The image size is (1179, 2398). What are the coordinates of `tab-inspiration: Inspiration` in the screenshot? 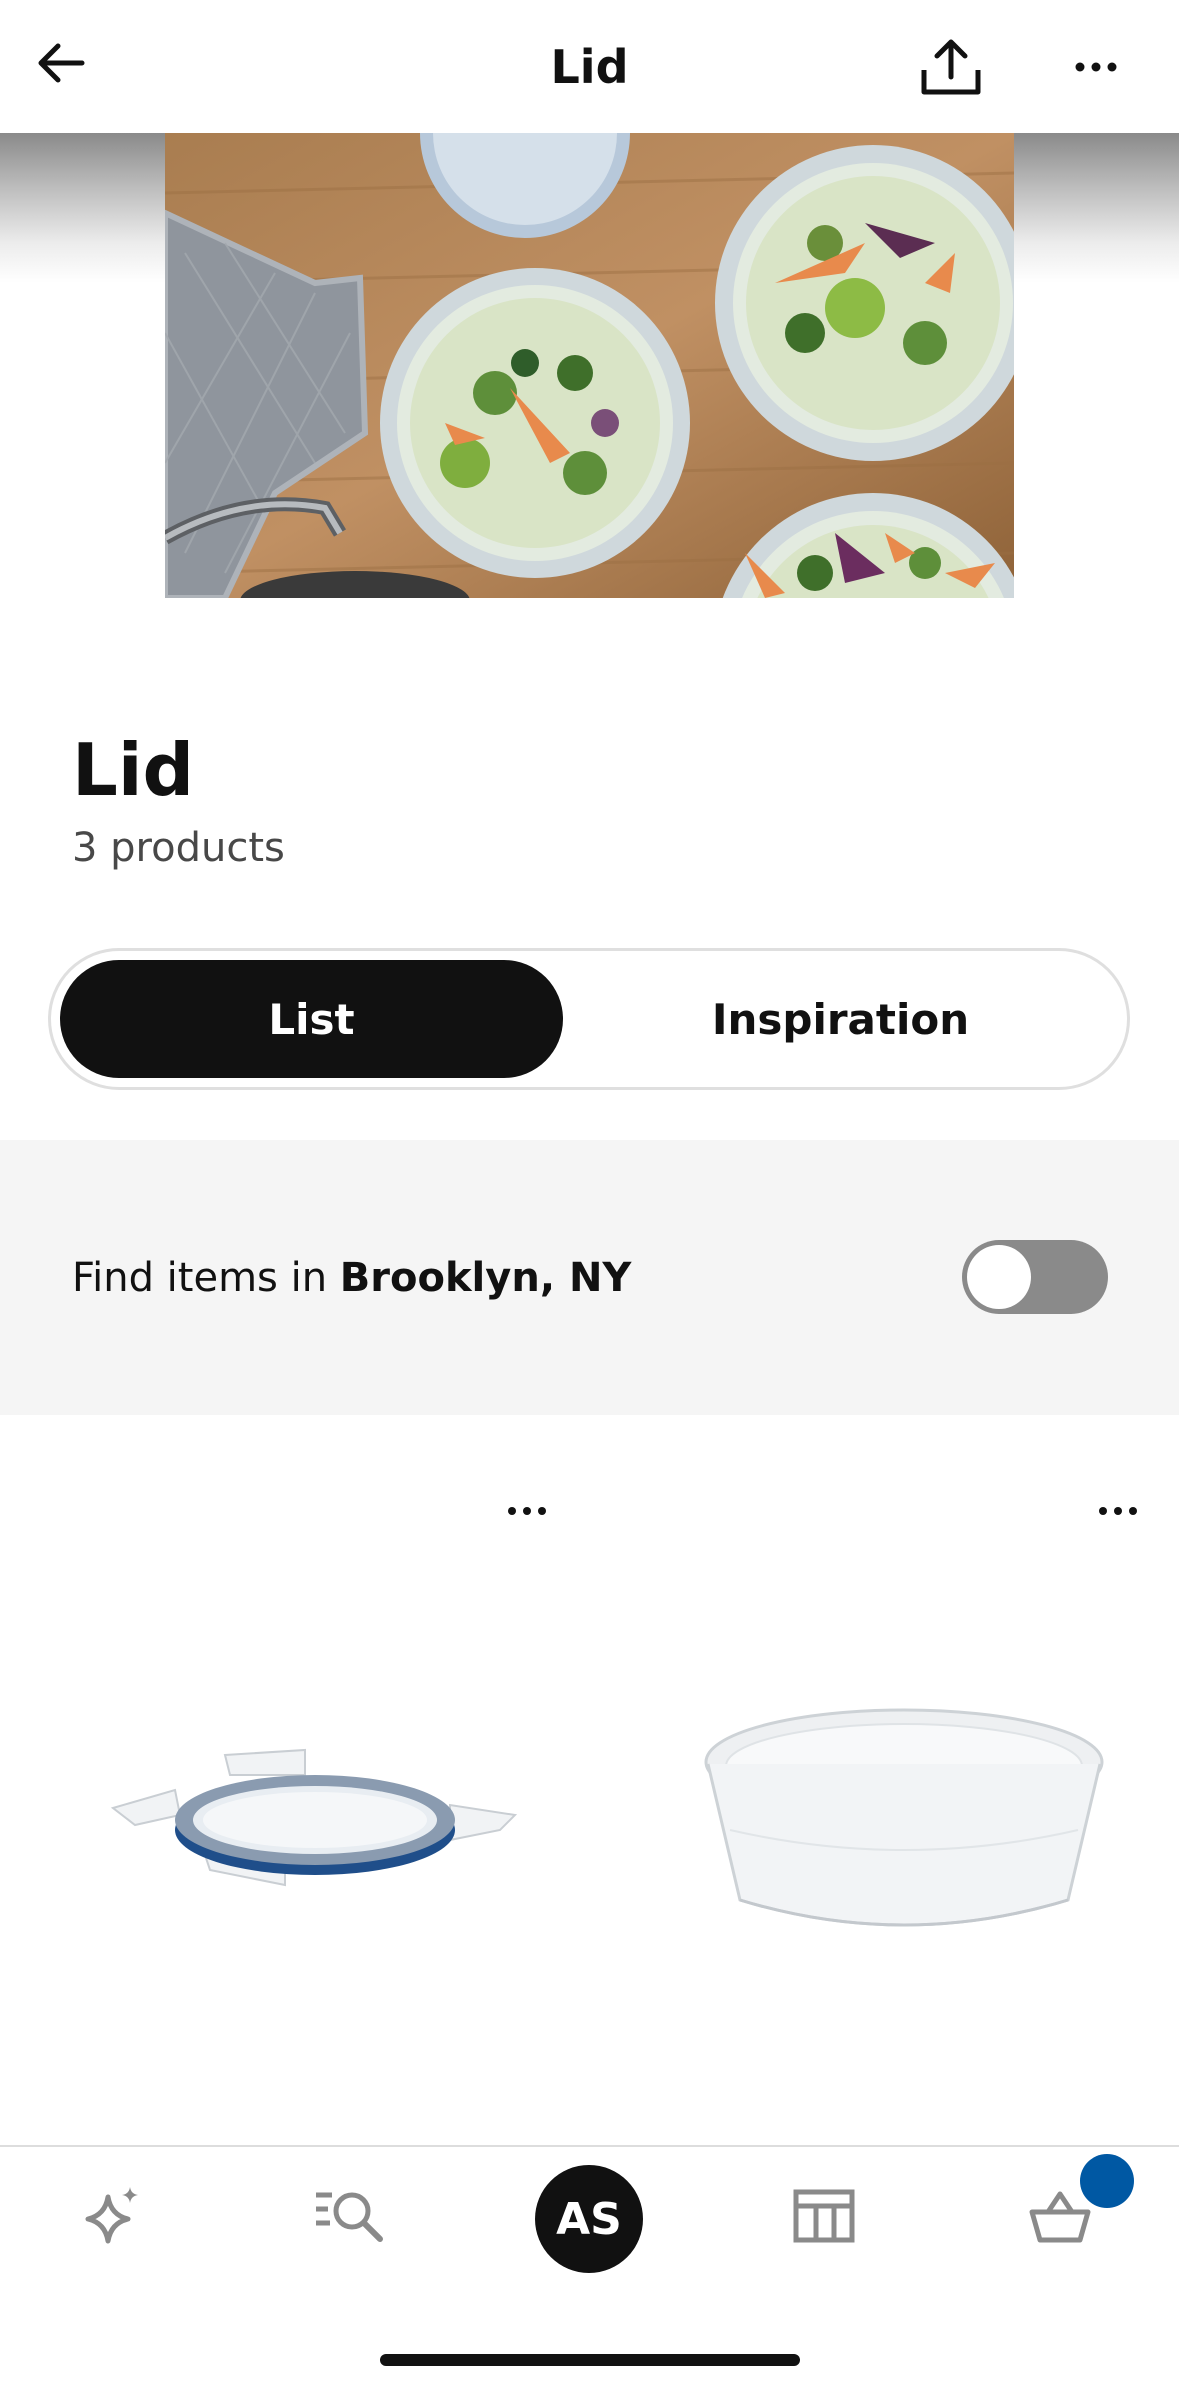 It's located at (840, 1019).